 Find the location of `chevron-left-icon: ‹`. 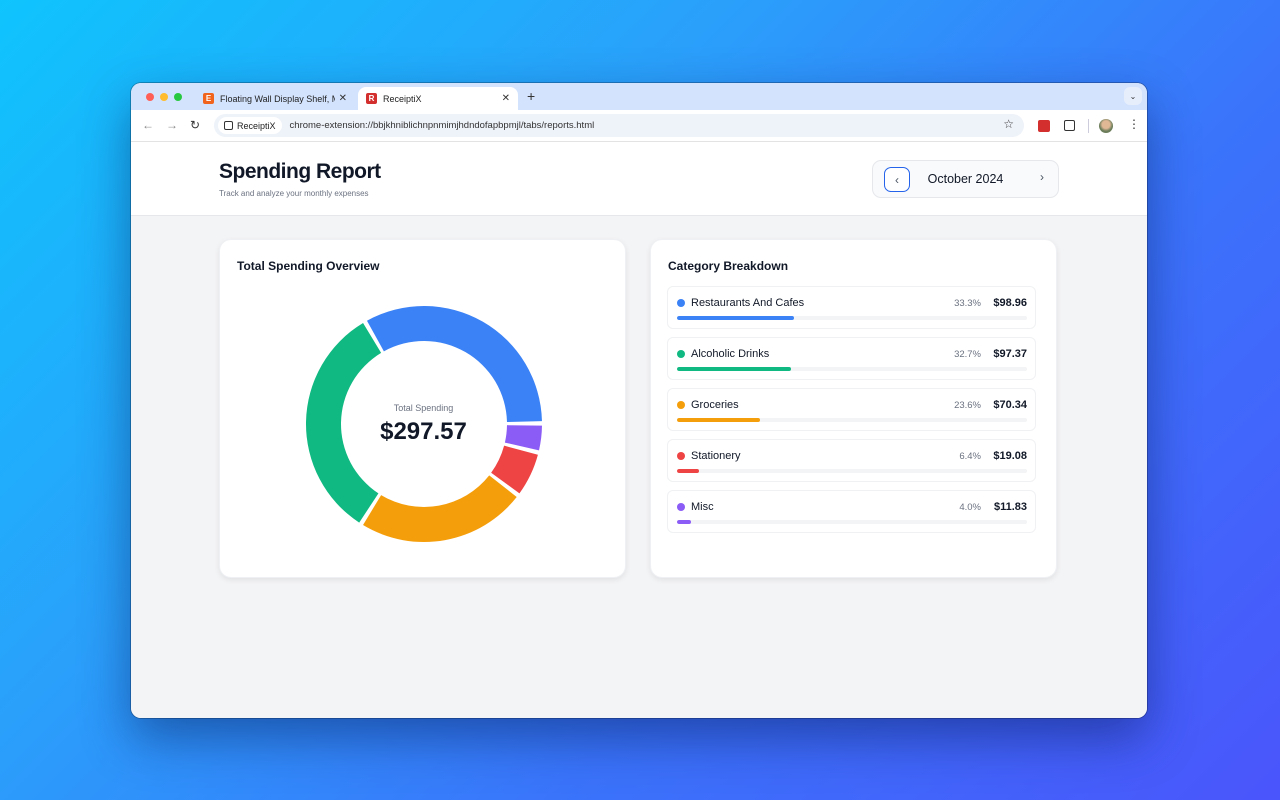

chevron-left-icon: ‹ is located at coordinates (897, 179).